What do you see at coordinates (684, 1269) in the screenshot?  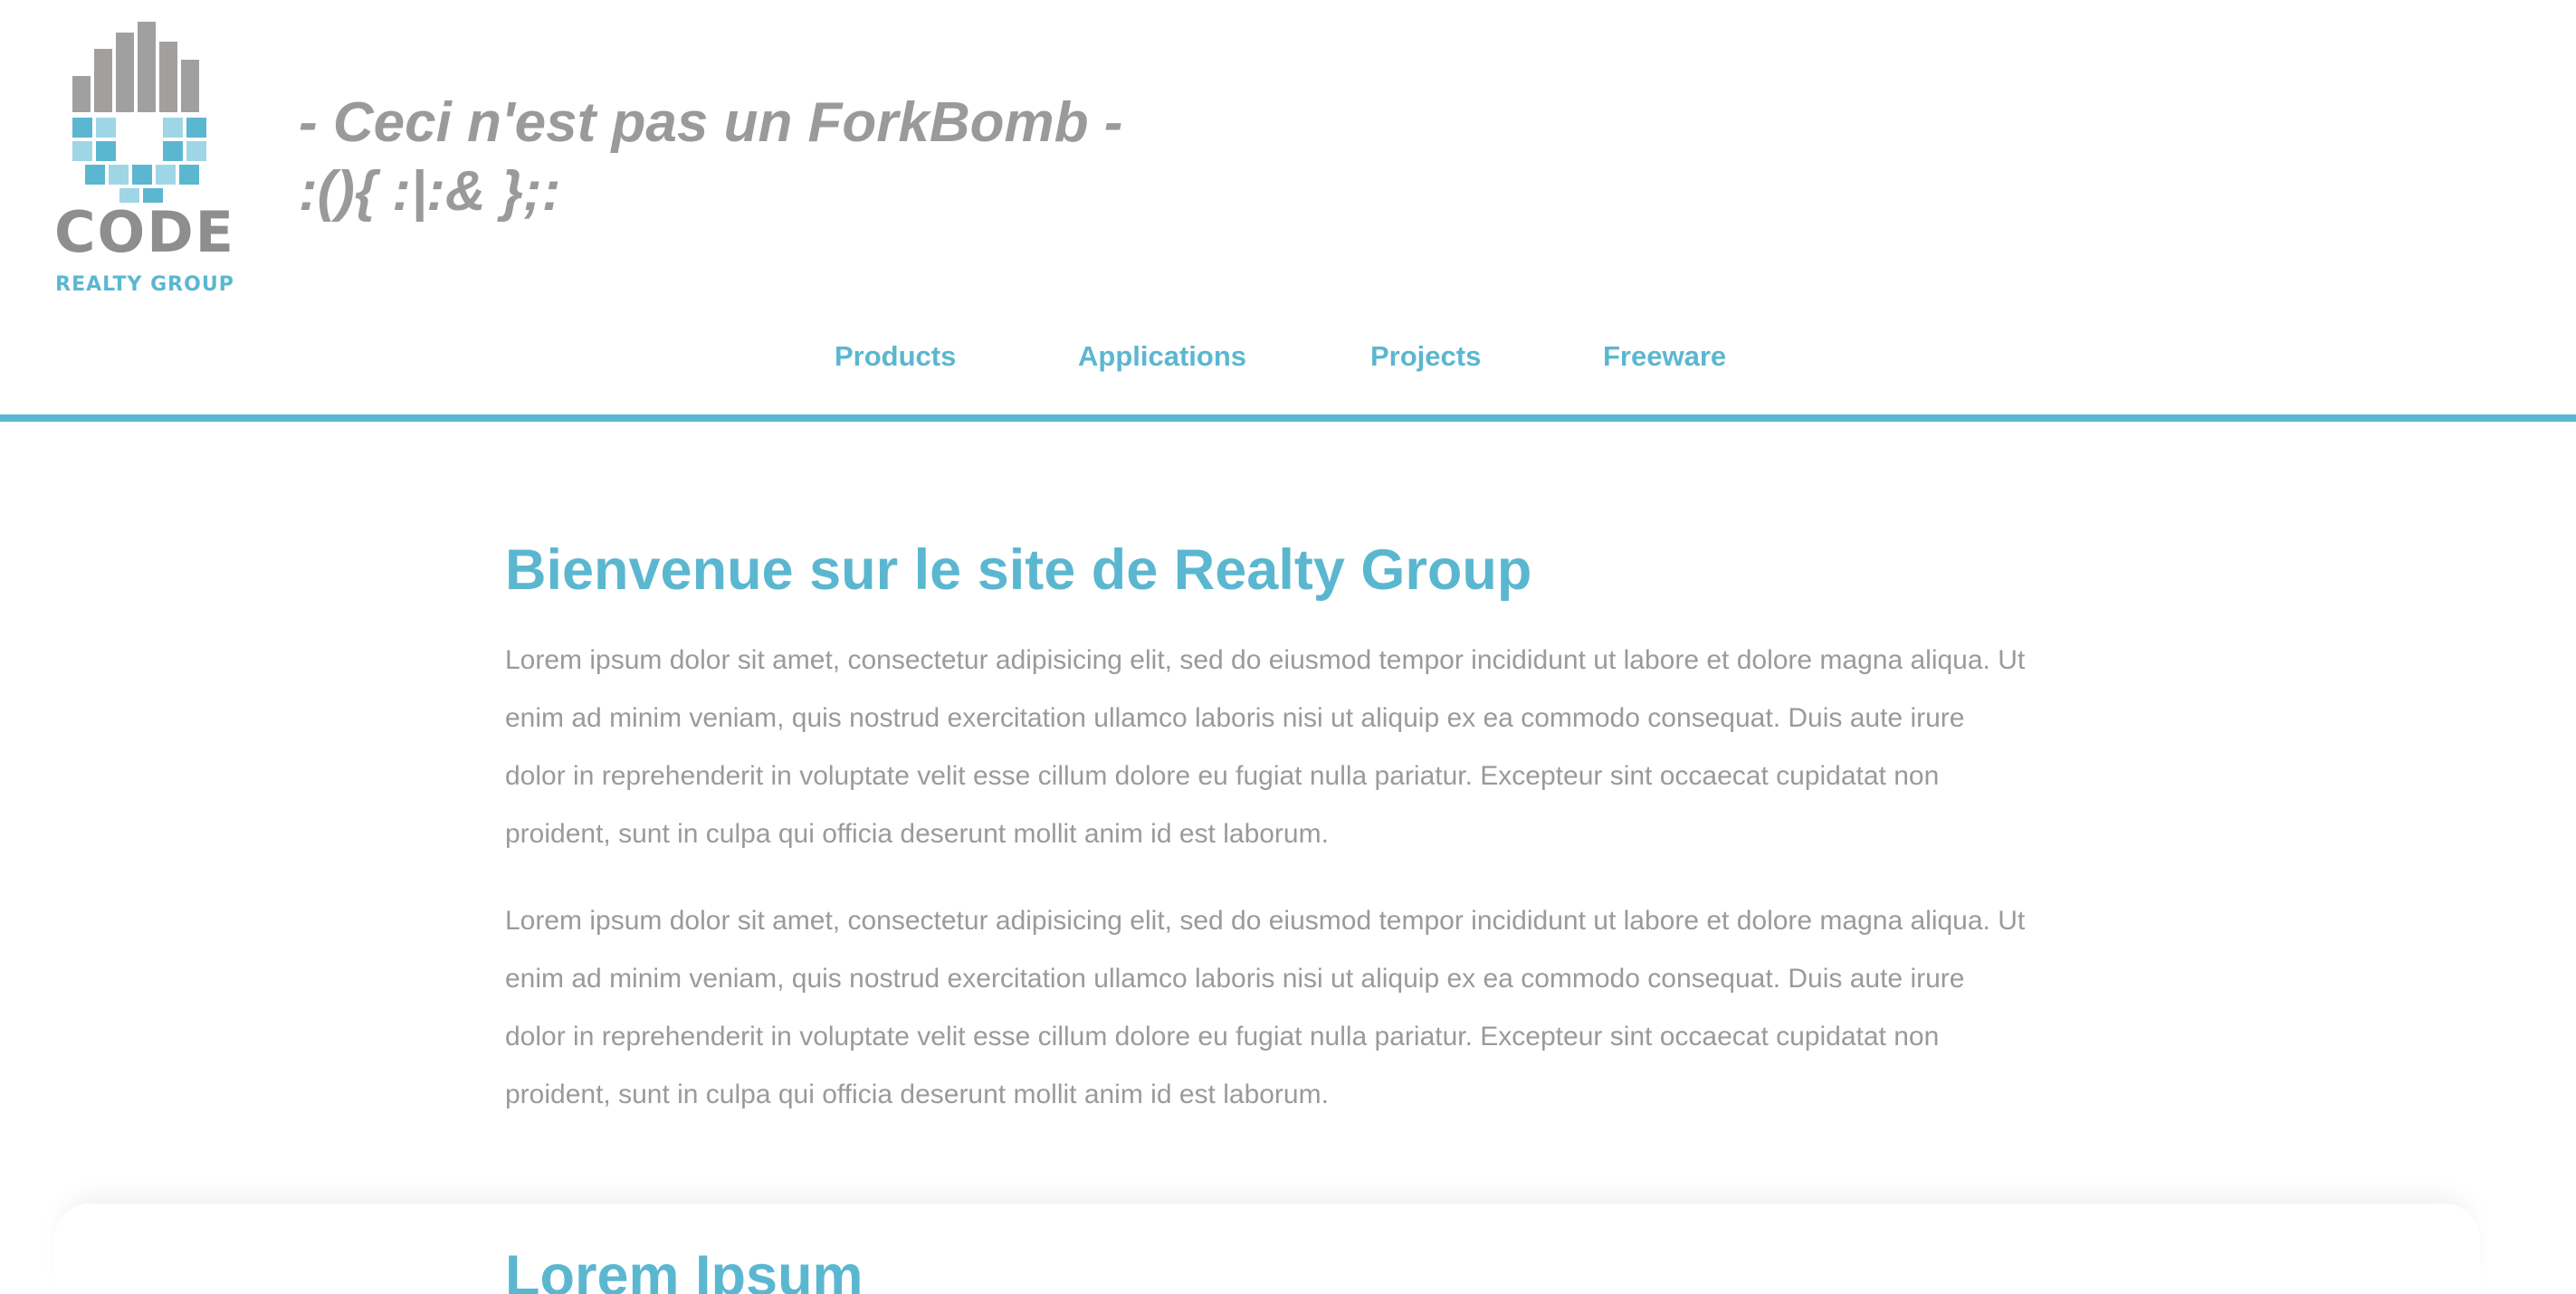 I see `section-title: Lorem Ipsum` at bounding box center [684, 1269].